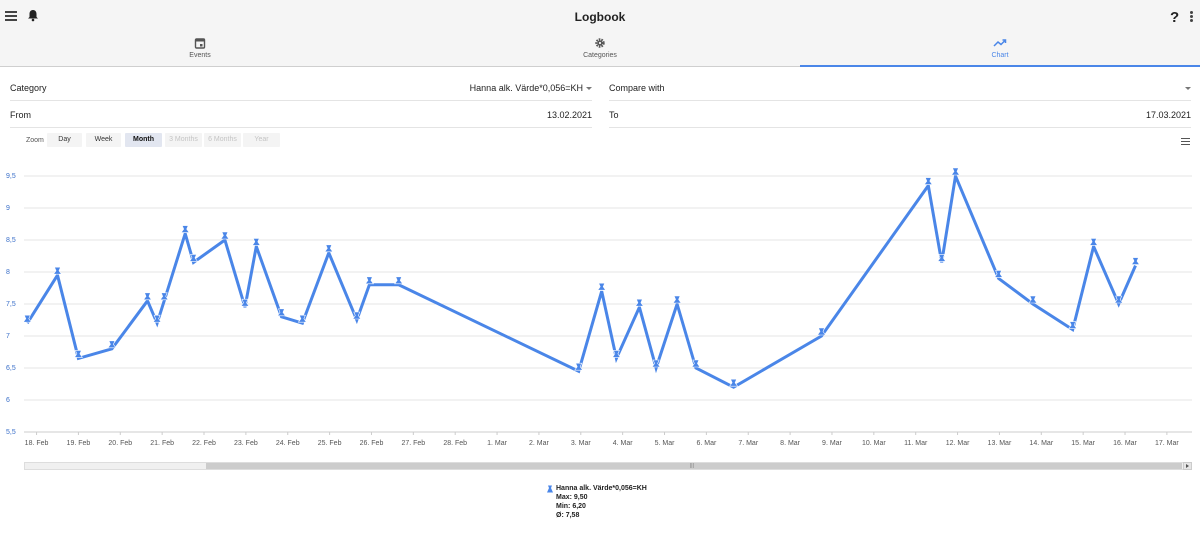 The height and width of the screenshot is (533, 1200). I want to click on chart-context-menu-icon, so click(1185, 142).